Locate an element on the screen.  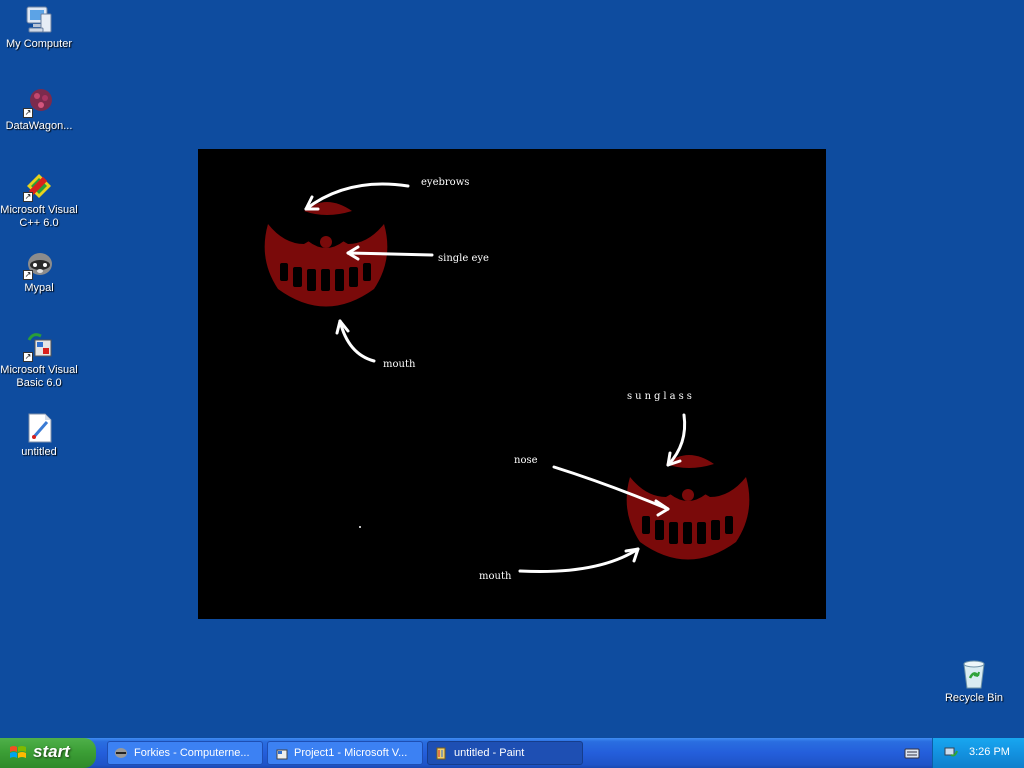
desktop-icon-visual-cpp: ↗ Microsoft Visual C++ 6.0 is located at coordinates (39, 200).